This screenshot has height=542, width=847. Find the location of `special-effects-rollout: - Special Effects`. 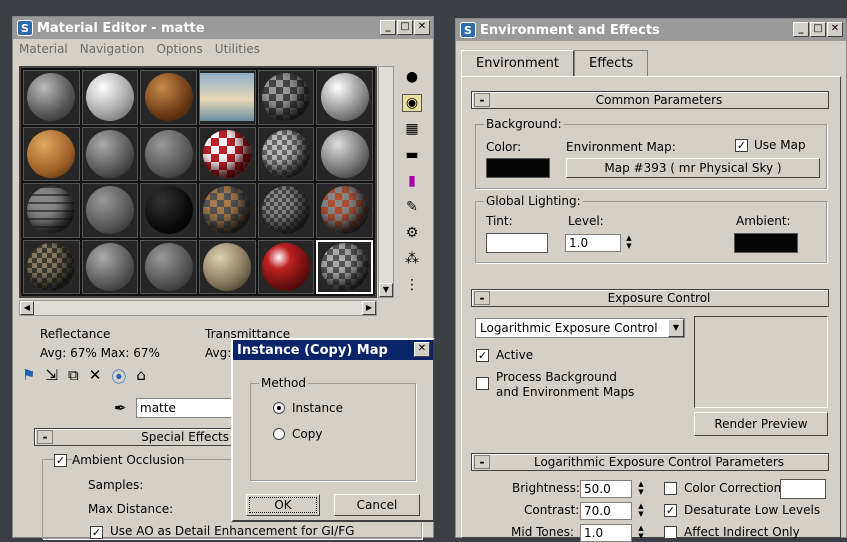

special-effects-rollout: - Special Effects is located at coordinates (134, 437).